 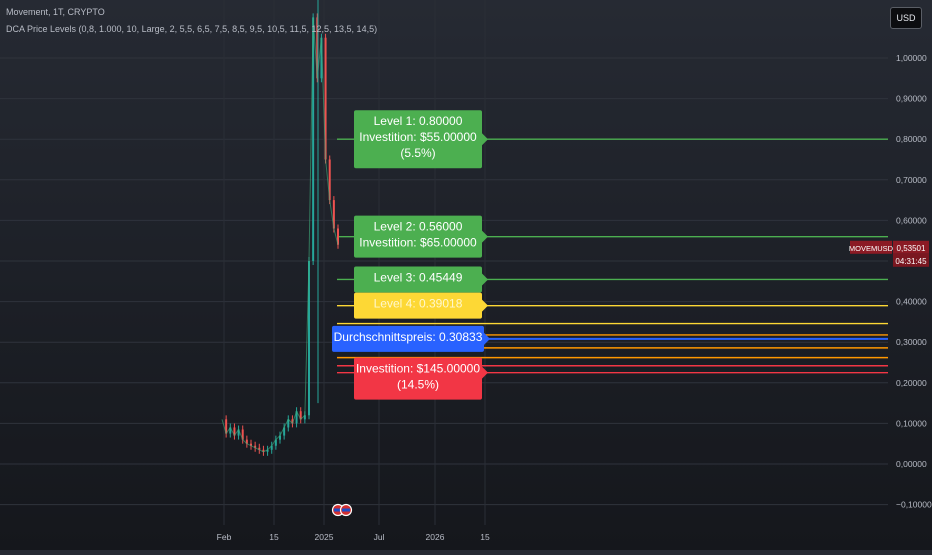 I want to click on level-label-text: Durchschnittspreis: 0.30833, so click(x=408, y=337).